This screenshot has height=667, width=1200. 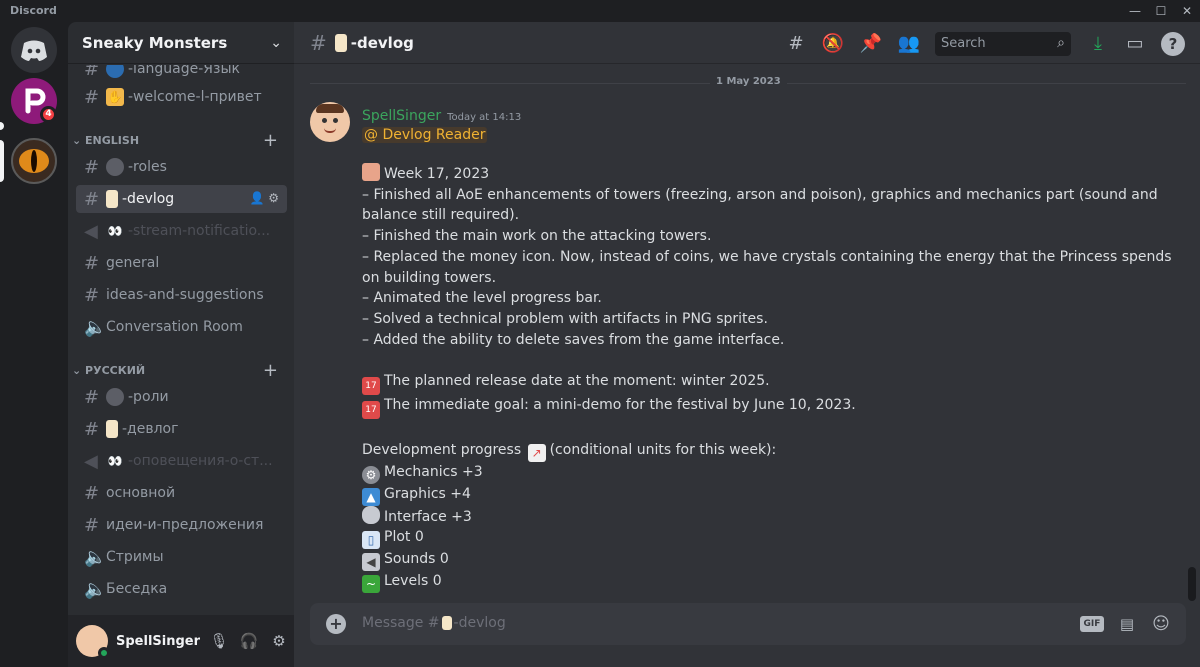 I want to click on emoji-smiley-icon: ☺, so click(x=1161, y=624).